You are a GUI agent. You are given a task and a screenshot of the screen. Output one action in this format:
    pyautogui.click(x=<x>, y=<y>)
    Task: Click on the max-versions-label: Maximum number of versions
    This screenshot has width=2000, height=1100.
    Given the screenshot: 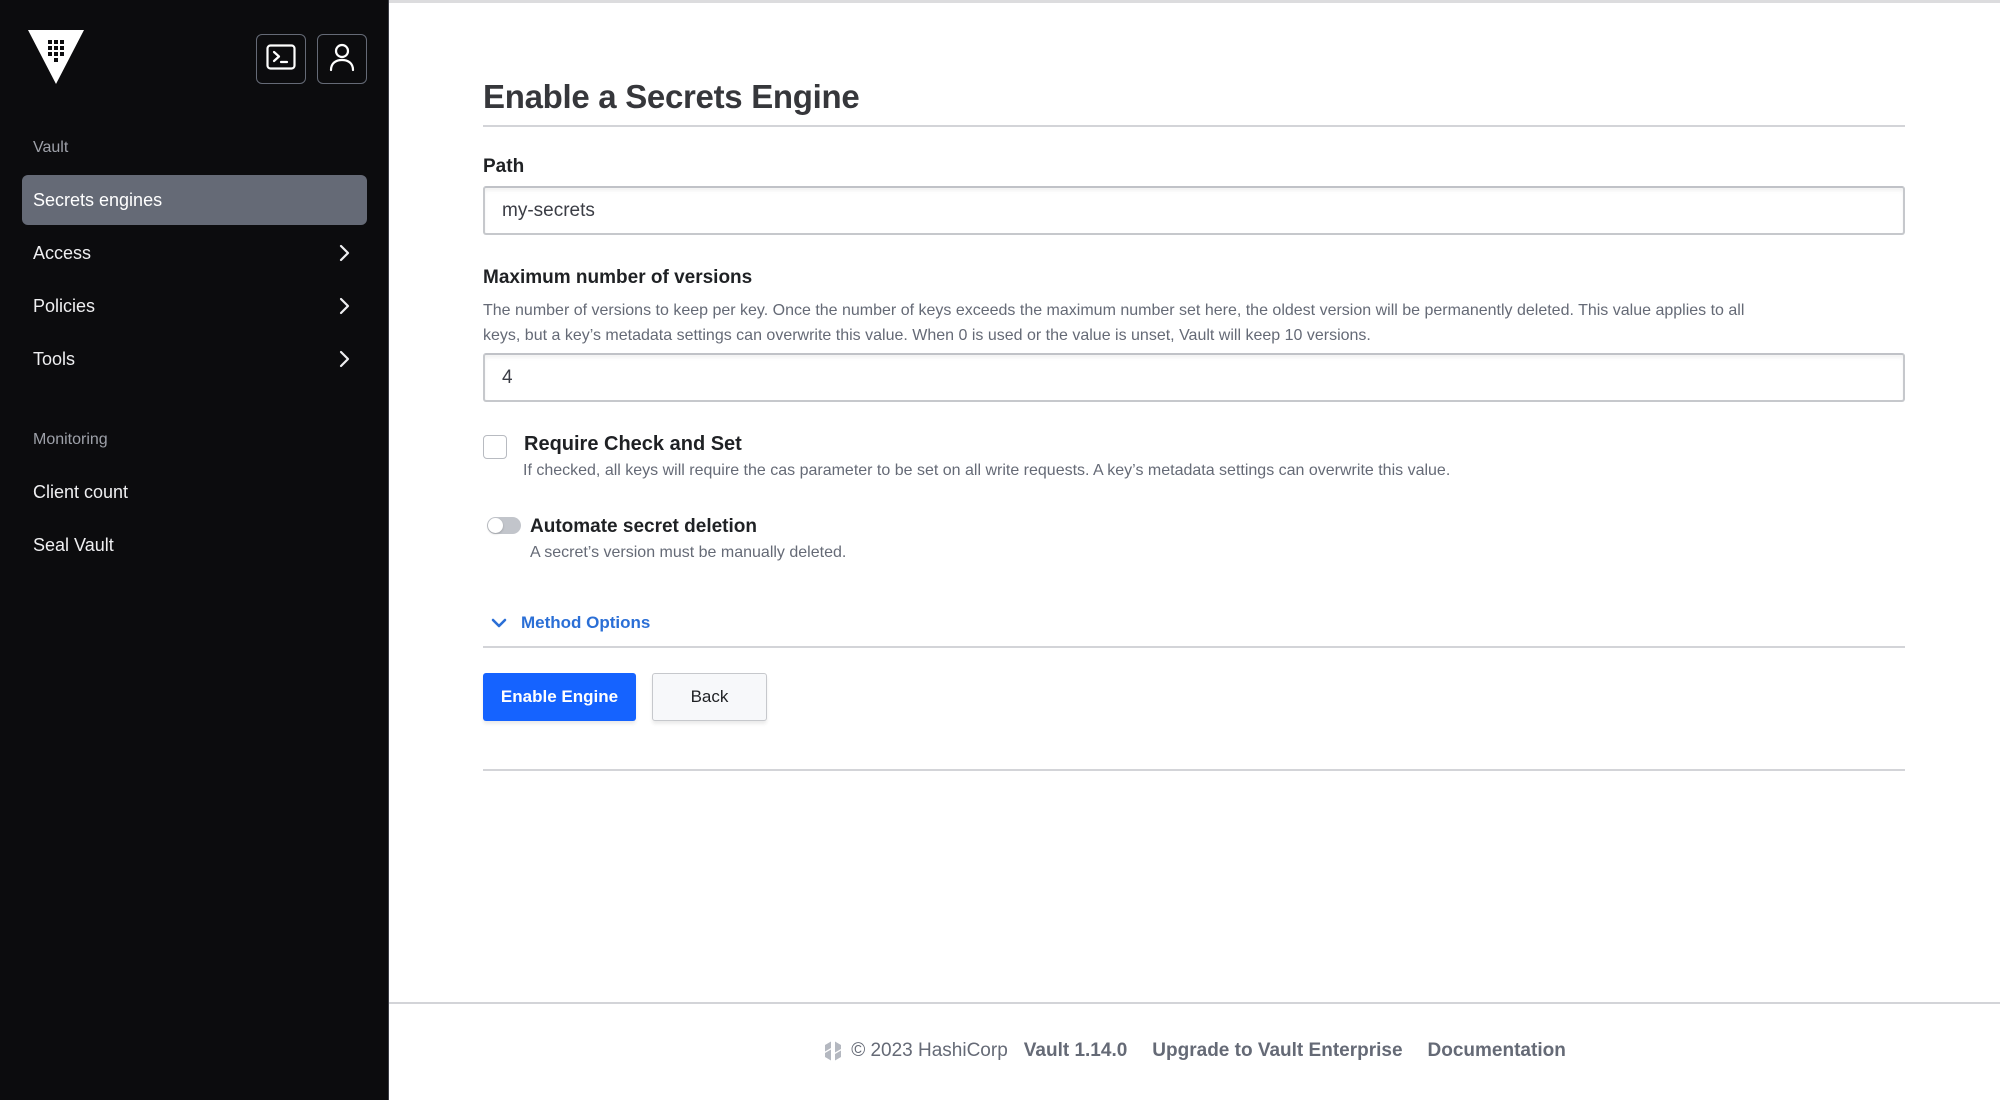 What is the action you would take?
    pyautogui.click(x=618, y=277)
    